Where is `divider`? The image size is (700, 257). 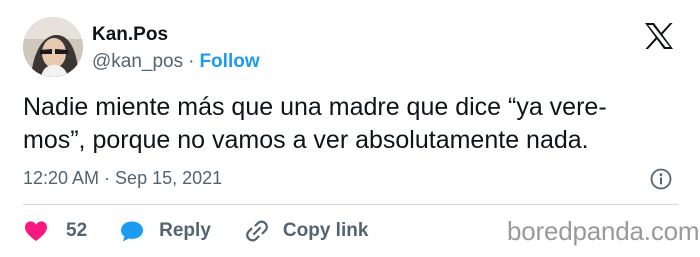
divider is located at coordinates (350, 204).